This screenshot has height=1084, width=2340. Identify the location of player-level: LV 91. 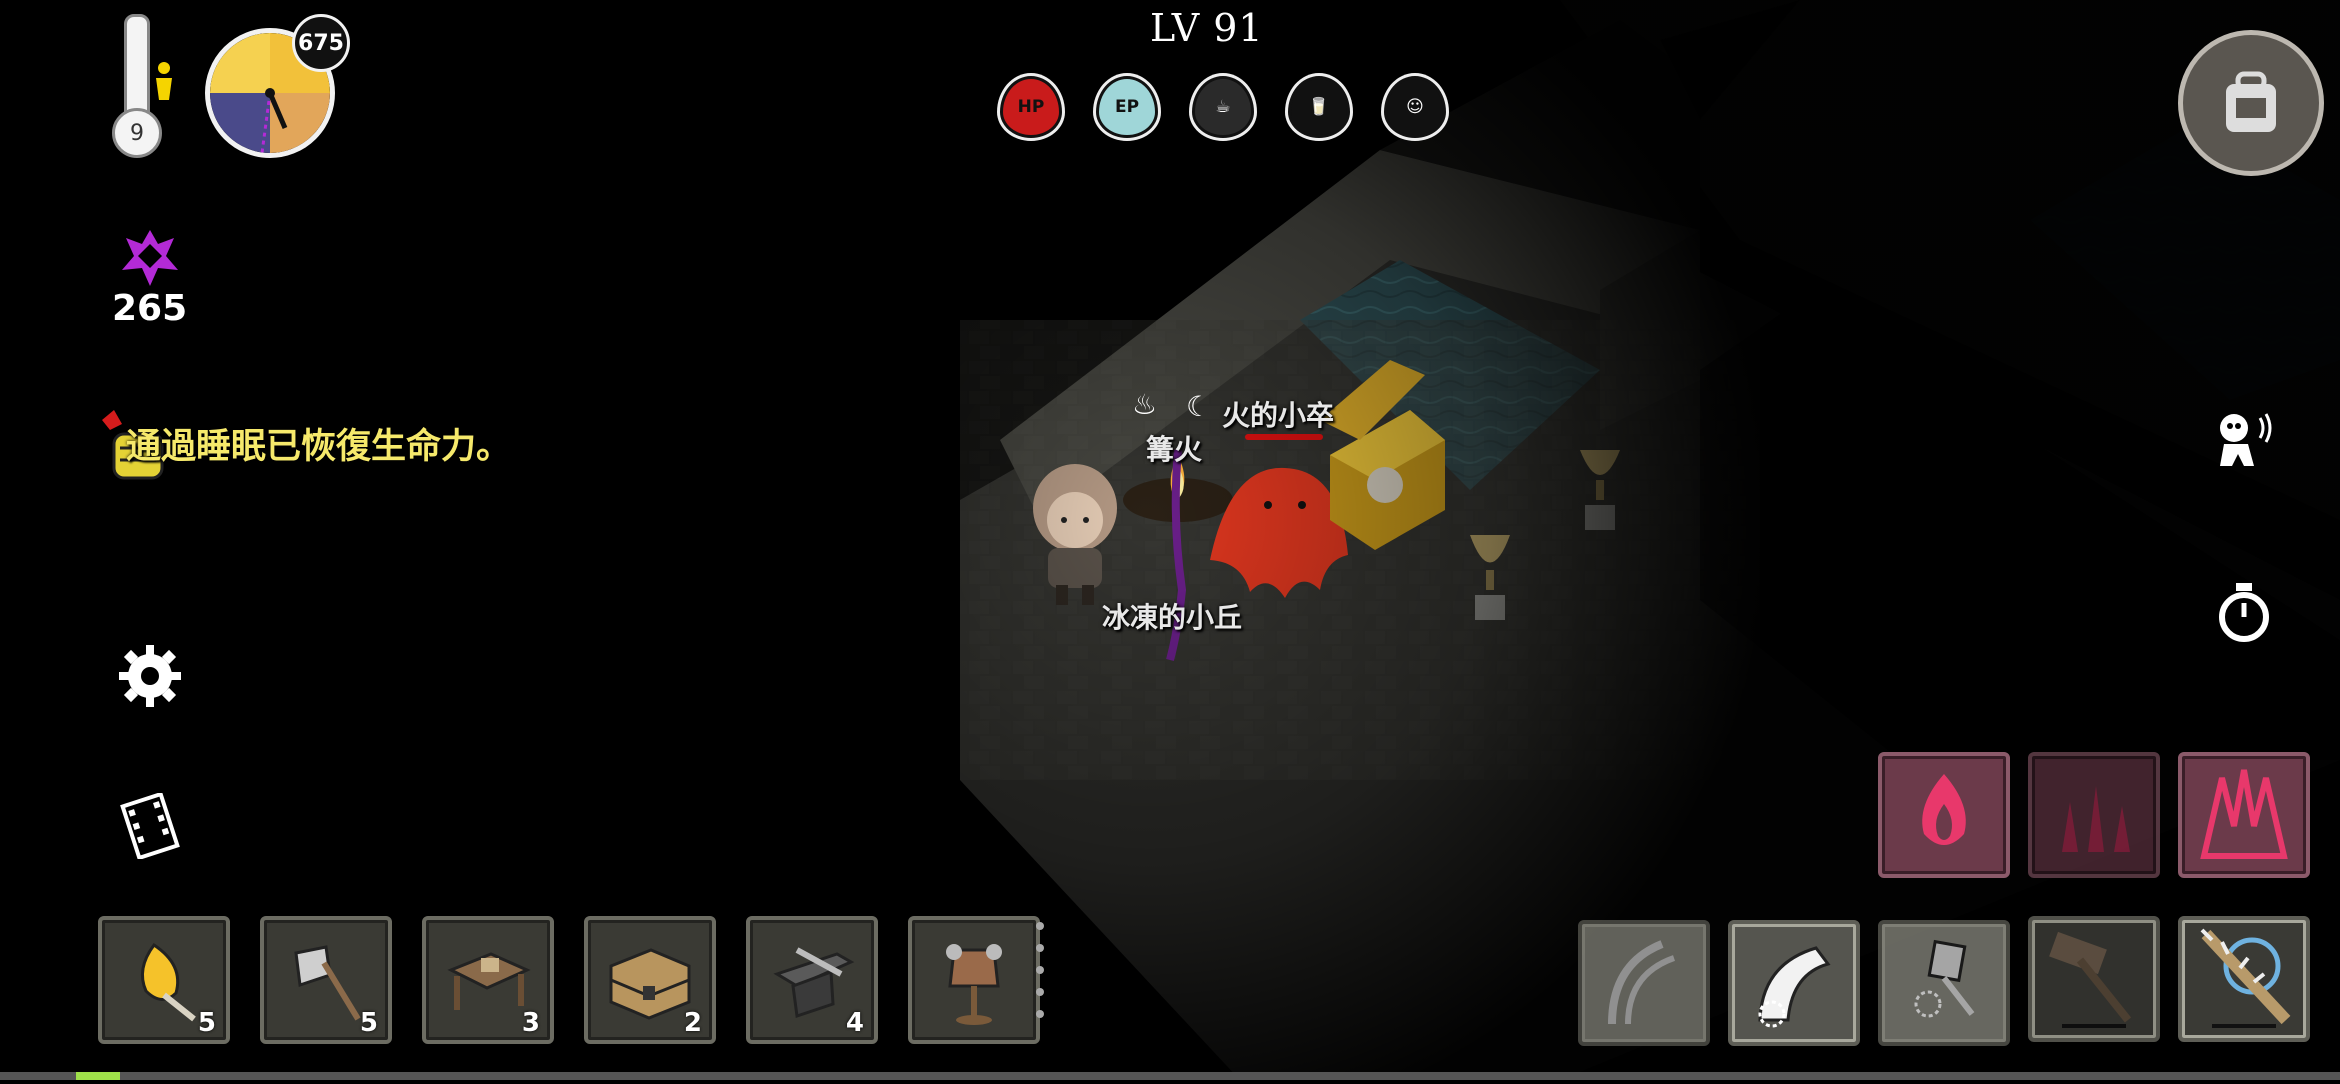
(1207, 28).